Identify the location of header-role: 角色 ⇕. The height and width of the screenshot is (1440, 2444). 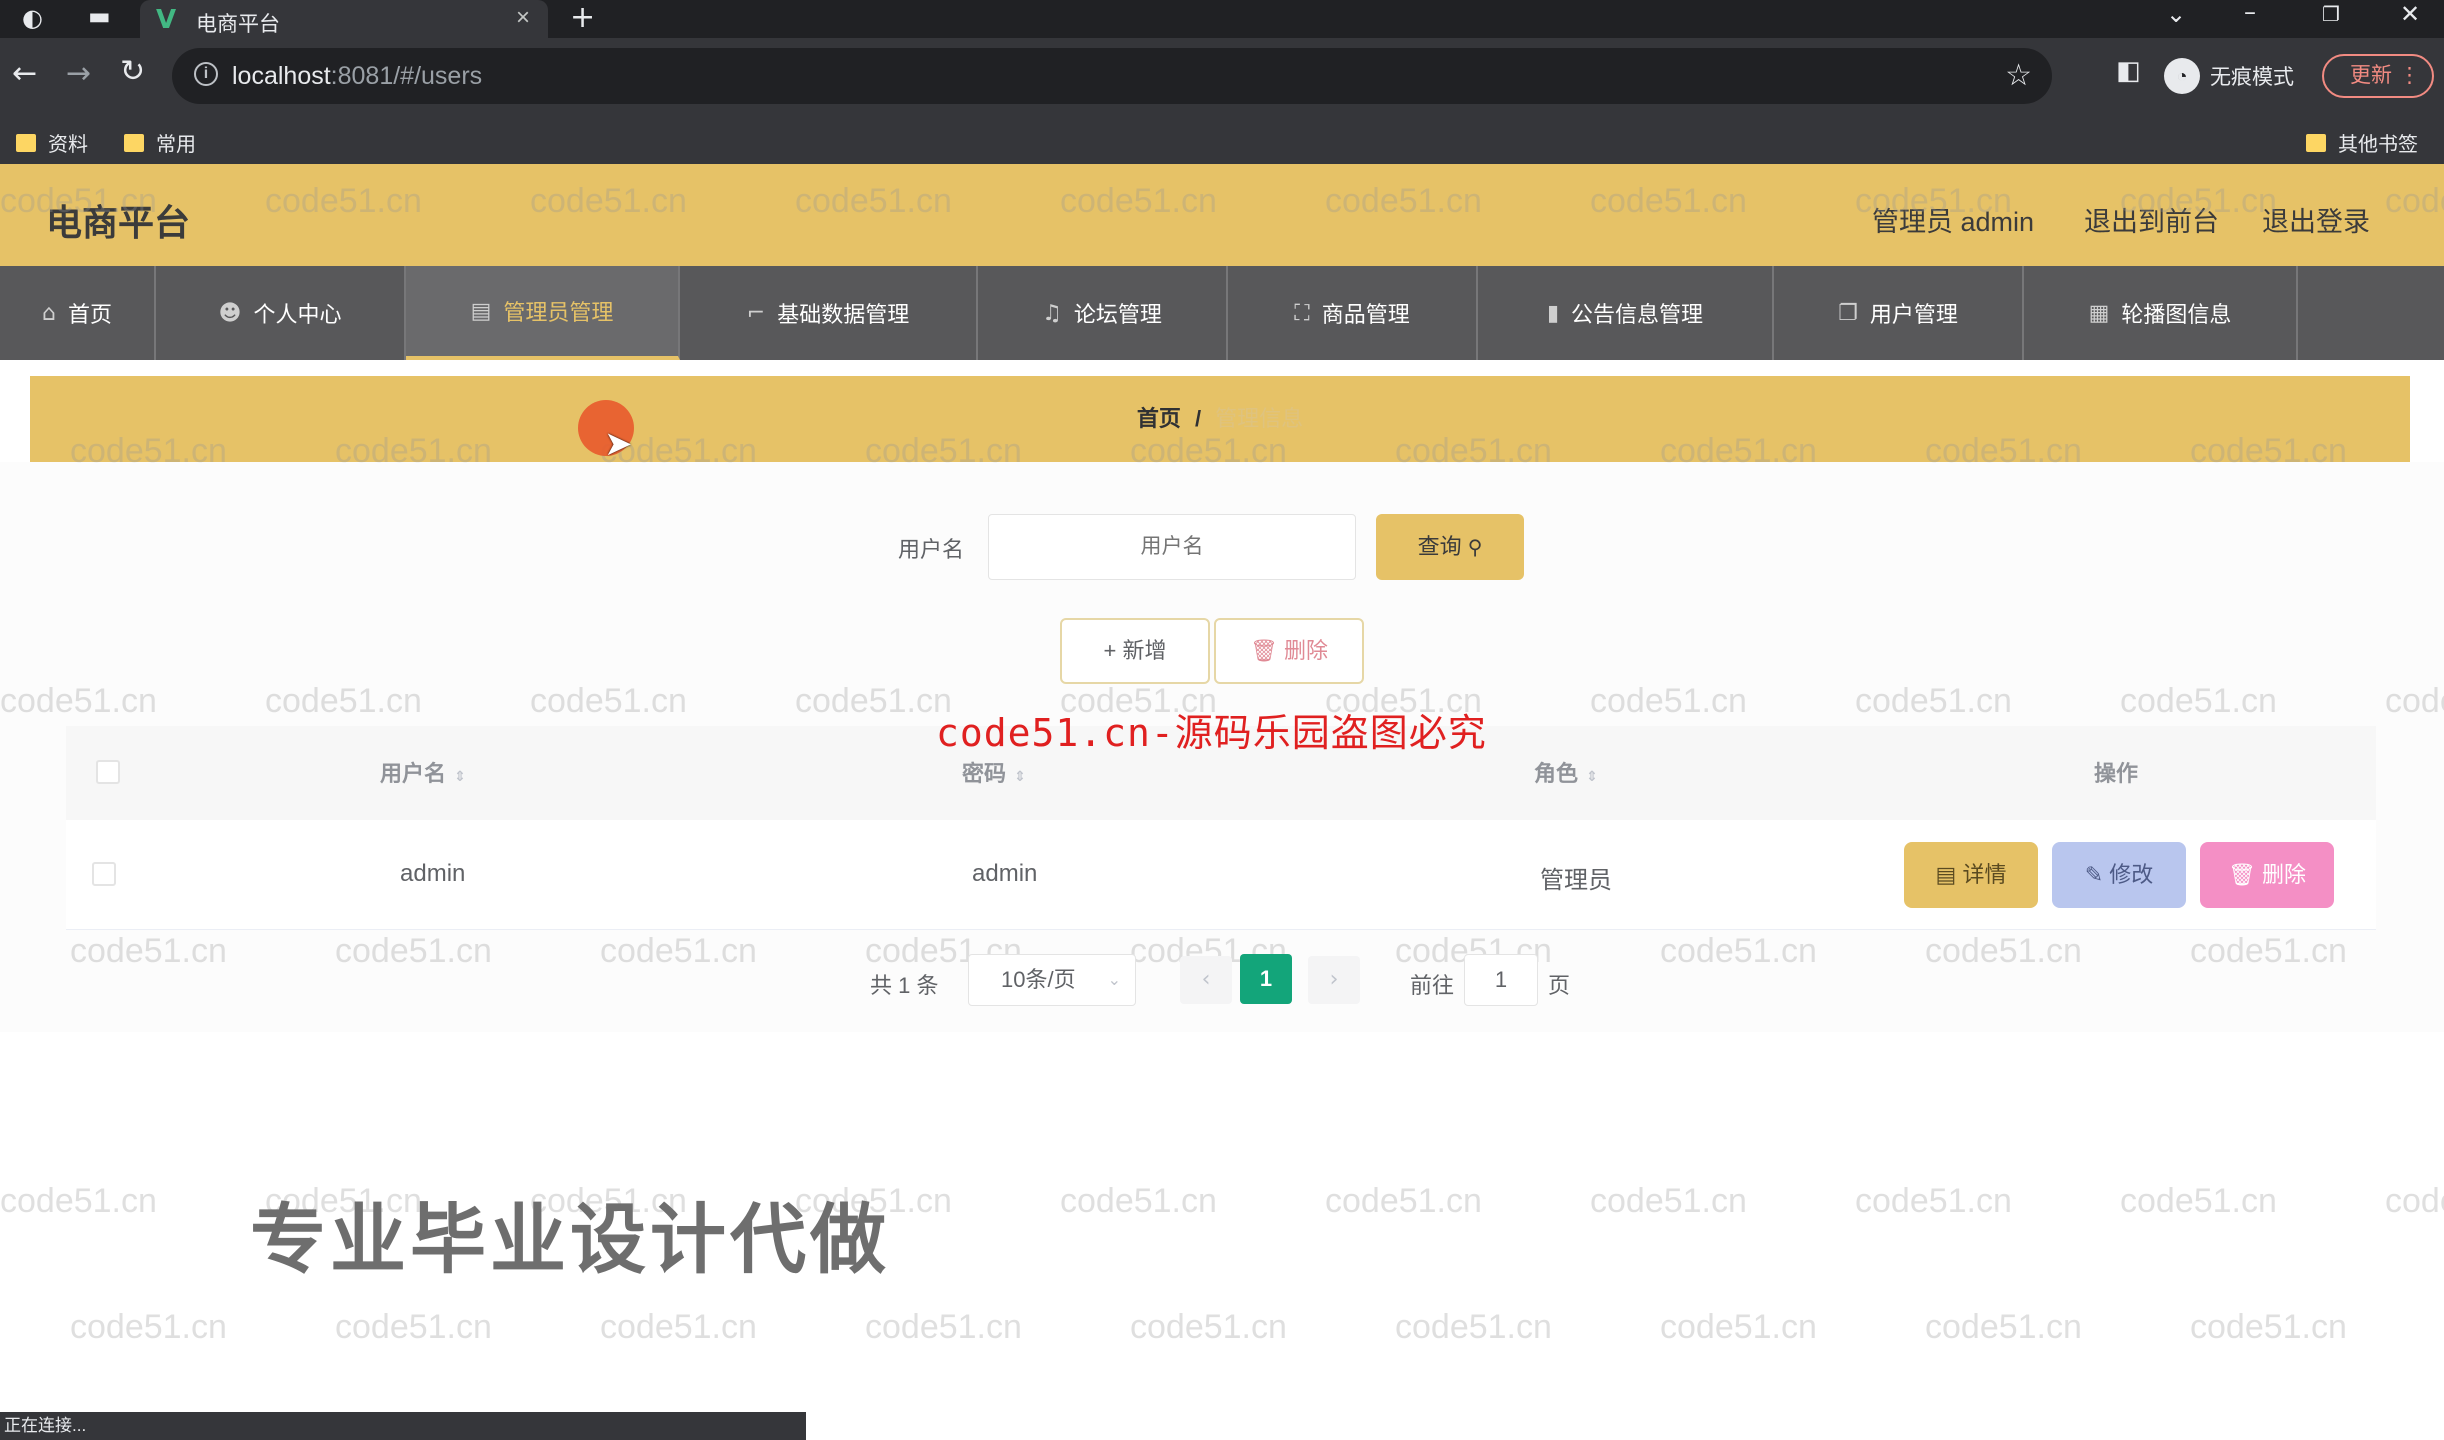
(1566, 772).